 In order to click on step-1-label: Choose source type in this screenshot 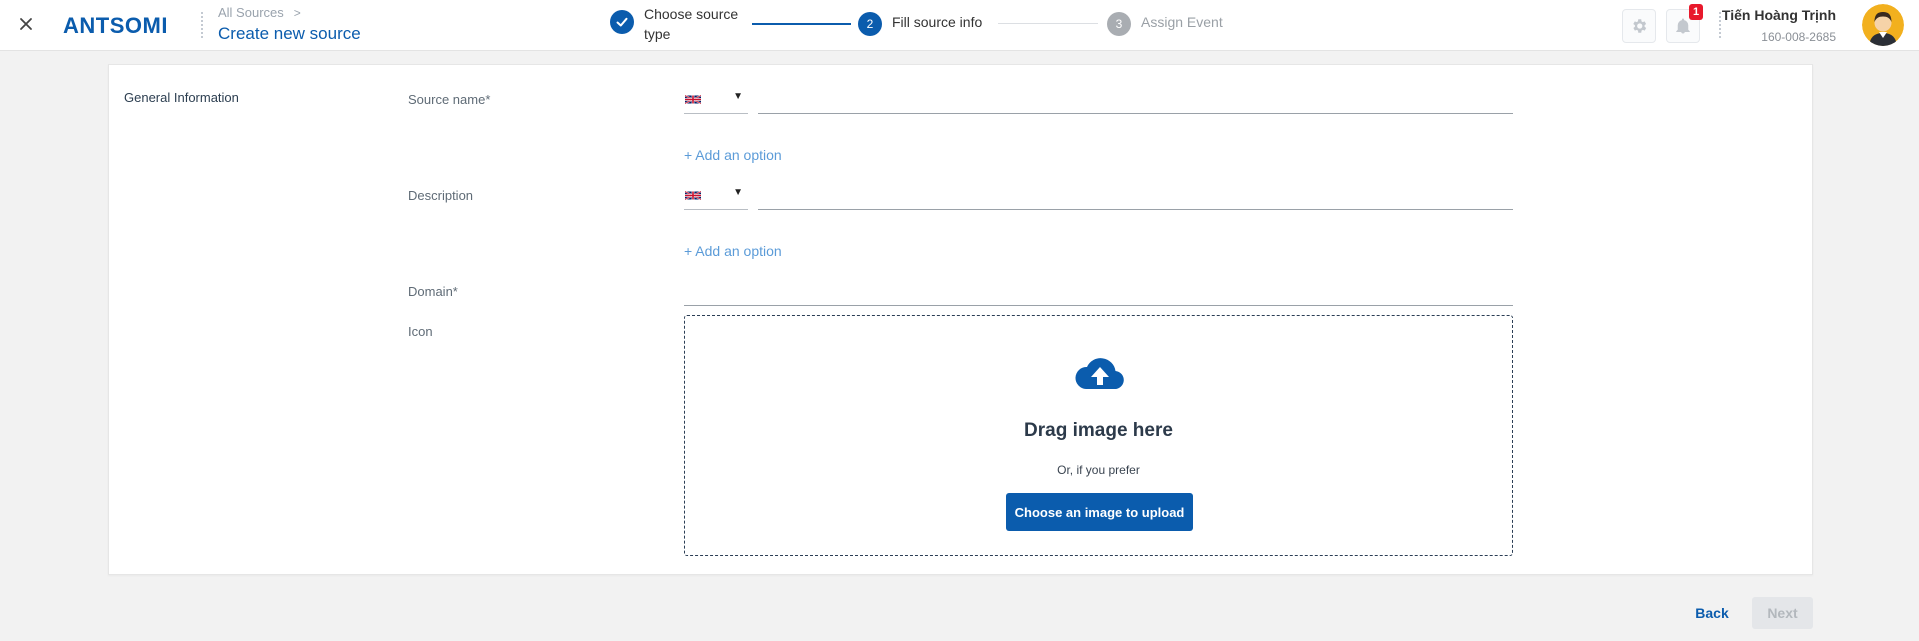, I will do `click(691, 24)`.